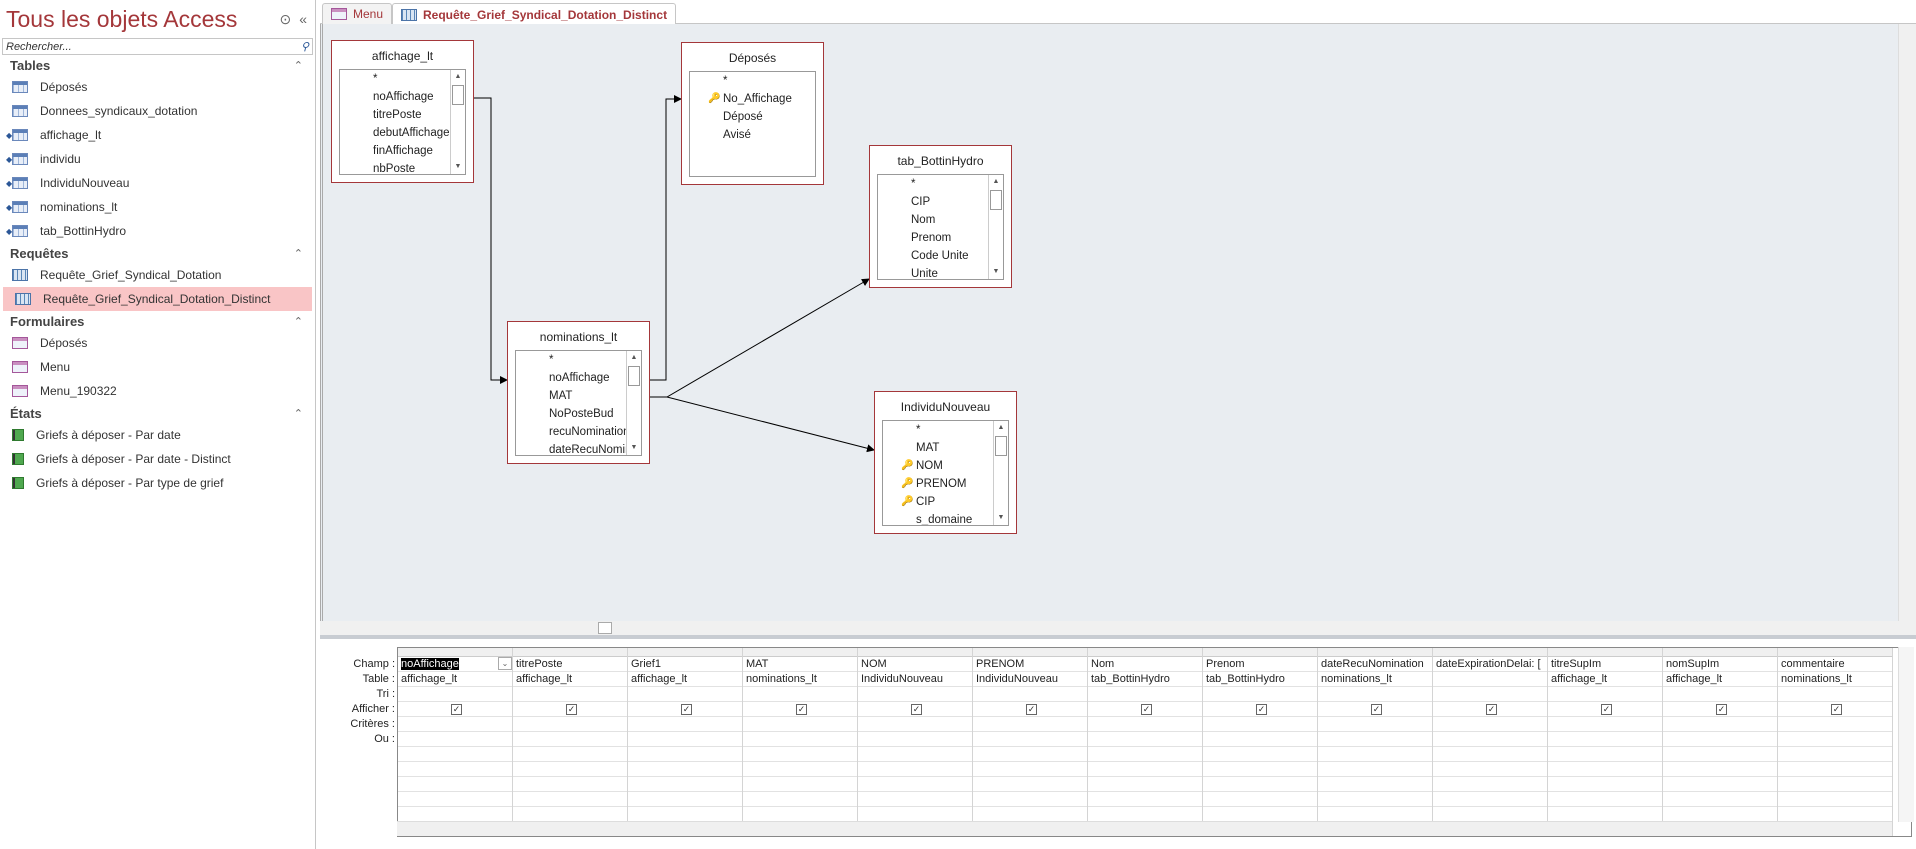  Describe the element at coordinates (402, 167) in the screenshot. I see `field-item: nbPoste` at that location.